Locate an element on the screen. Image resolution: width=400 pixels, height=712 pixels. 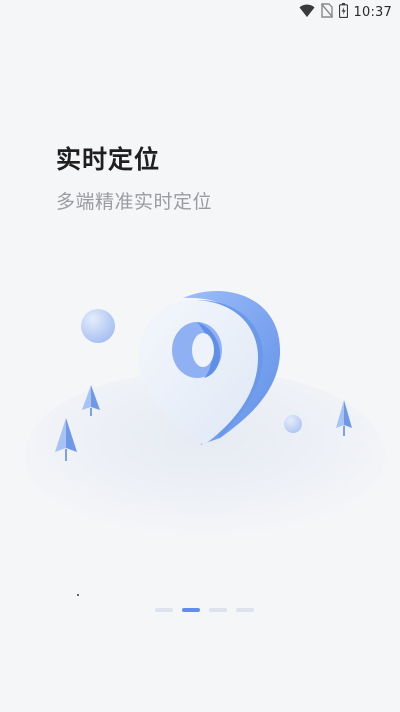
battery-icon is located at coordinates (343, 12).